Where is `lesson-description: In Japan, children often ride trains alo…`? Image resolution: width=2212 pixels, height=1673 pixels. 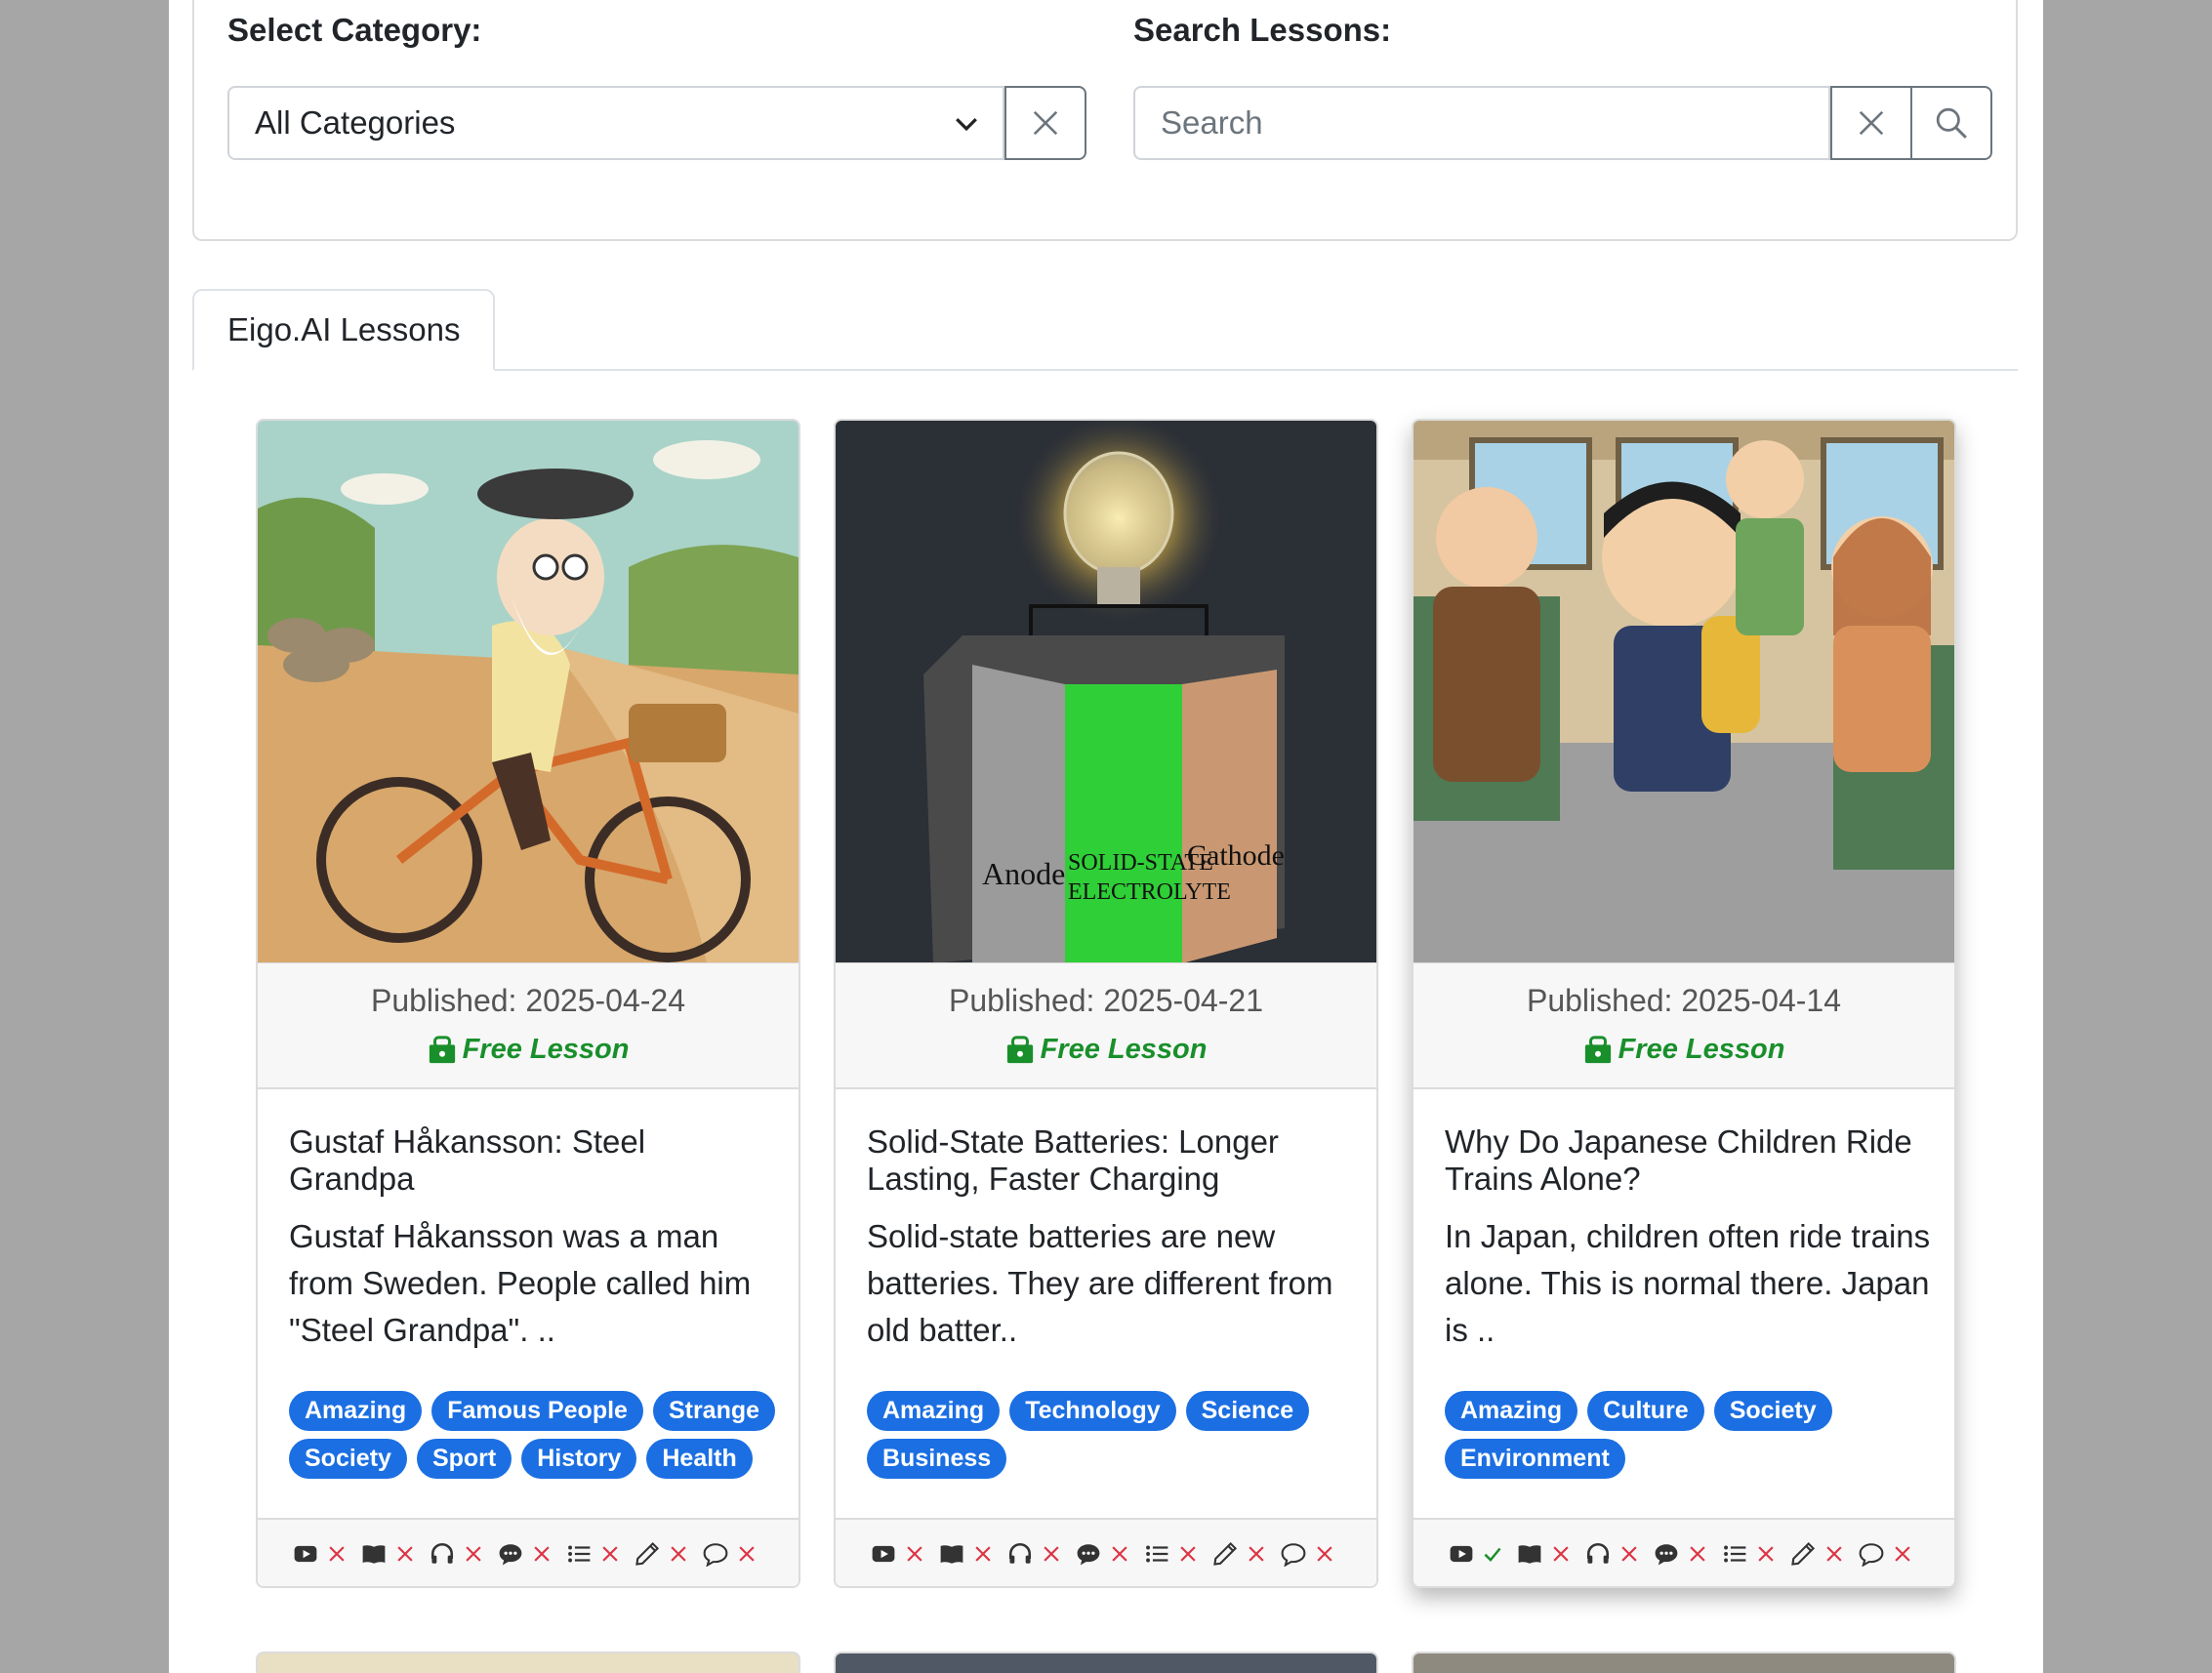
lesson-description: In Japan, children often ride trains alo… is located at coordinates (1688, 1283).